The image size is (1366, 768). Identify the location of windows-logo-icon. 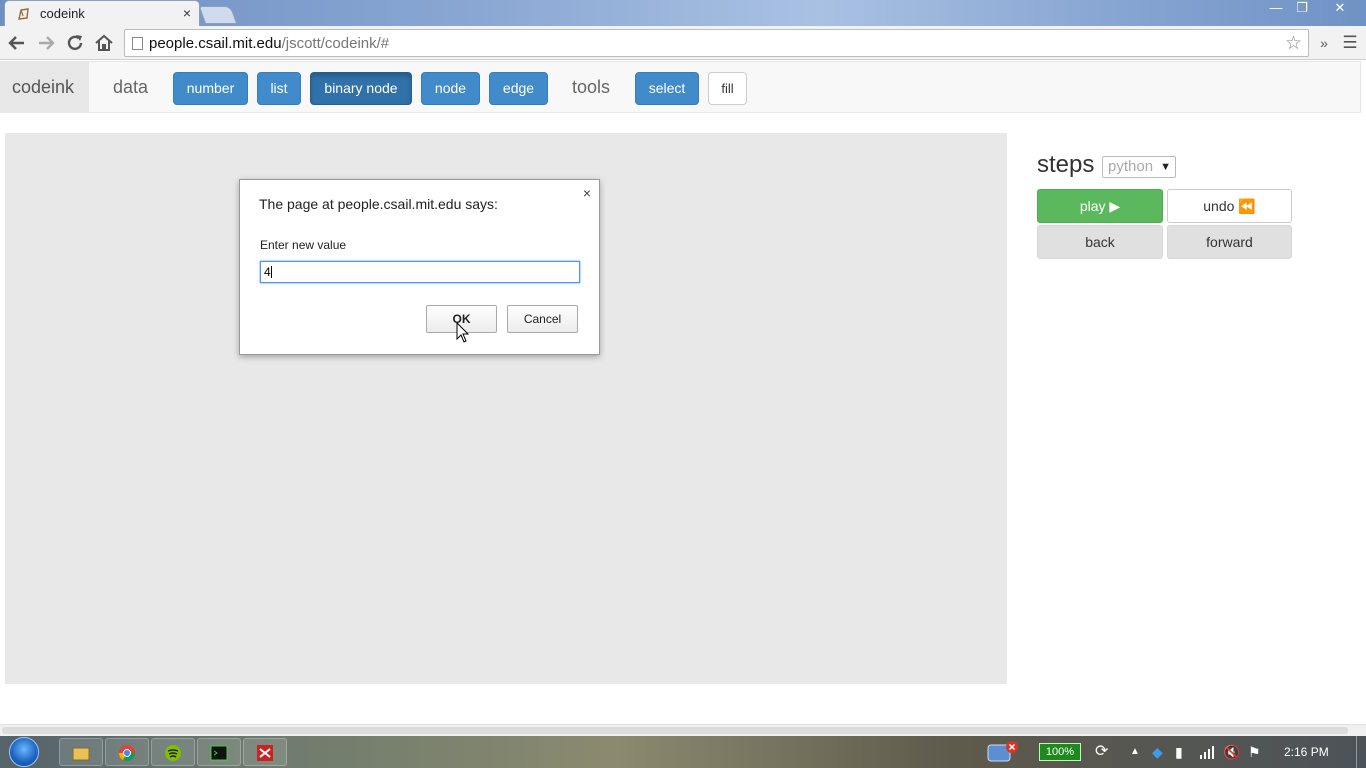
(24, 752).